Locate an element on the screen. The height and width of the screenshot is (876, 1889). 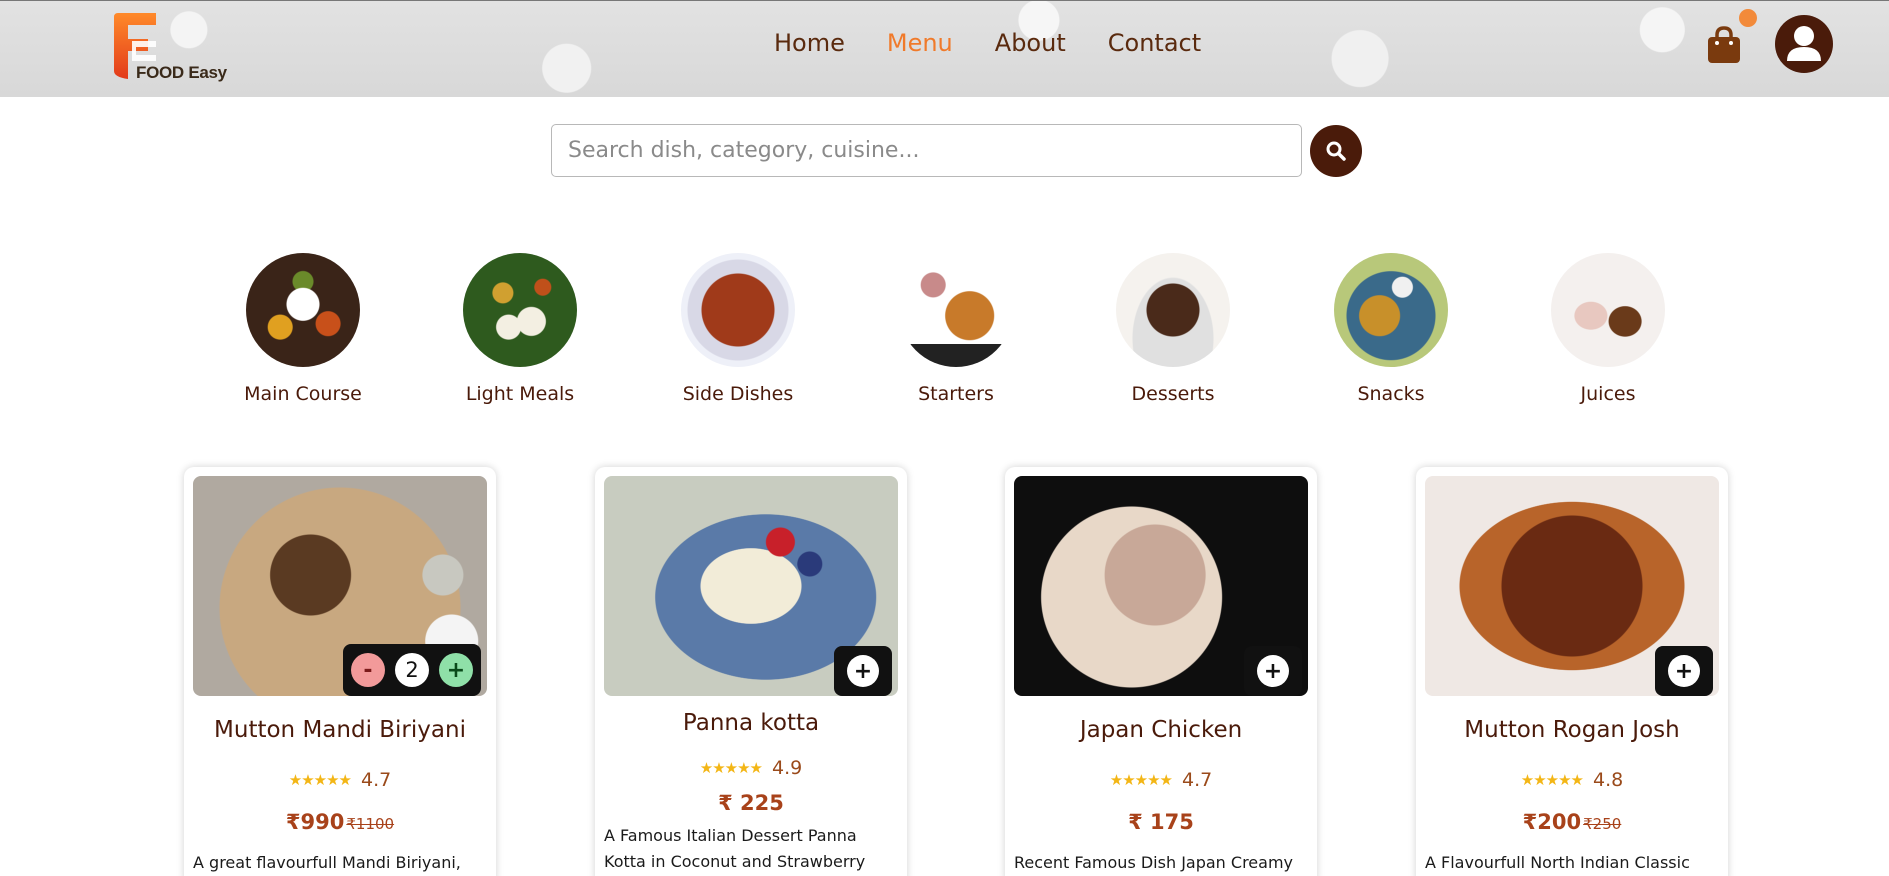
product-title: Panna kotta is located at coordinates (751, 723).